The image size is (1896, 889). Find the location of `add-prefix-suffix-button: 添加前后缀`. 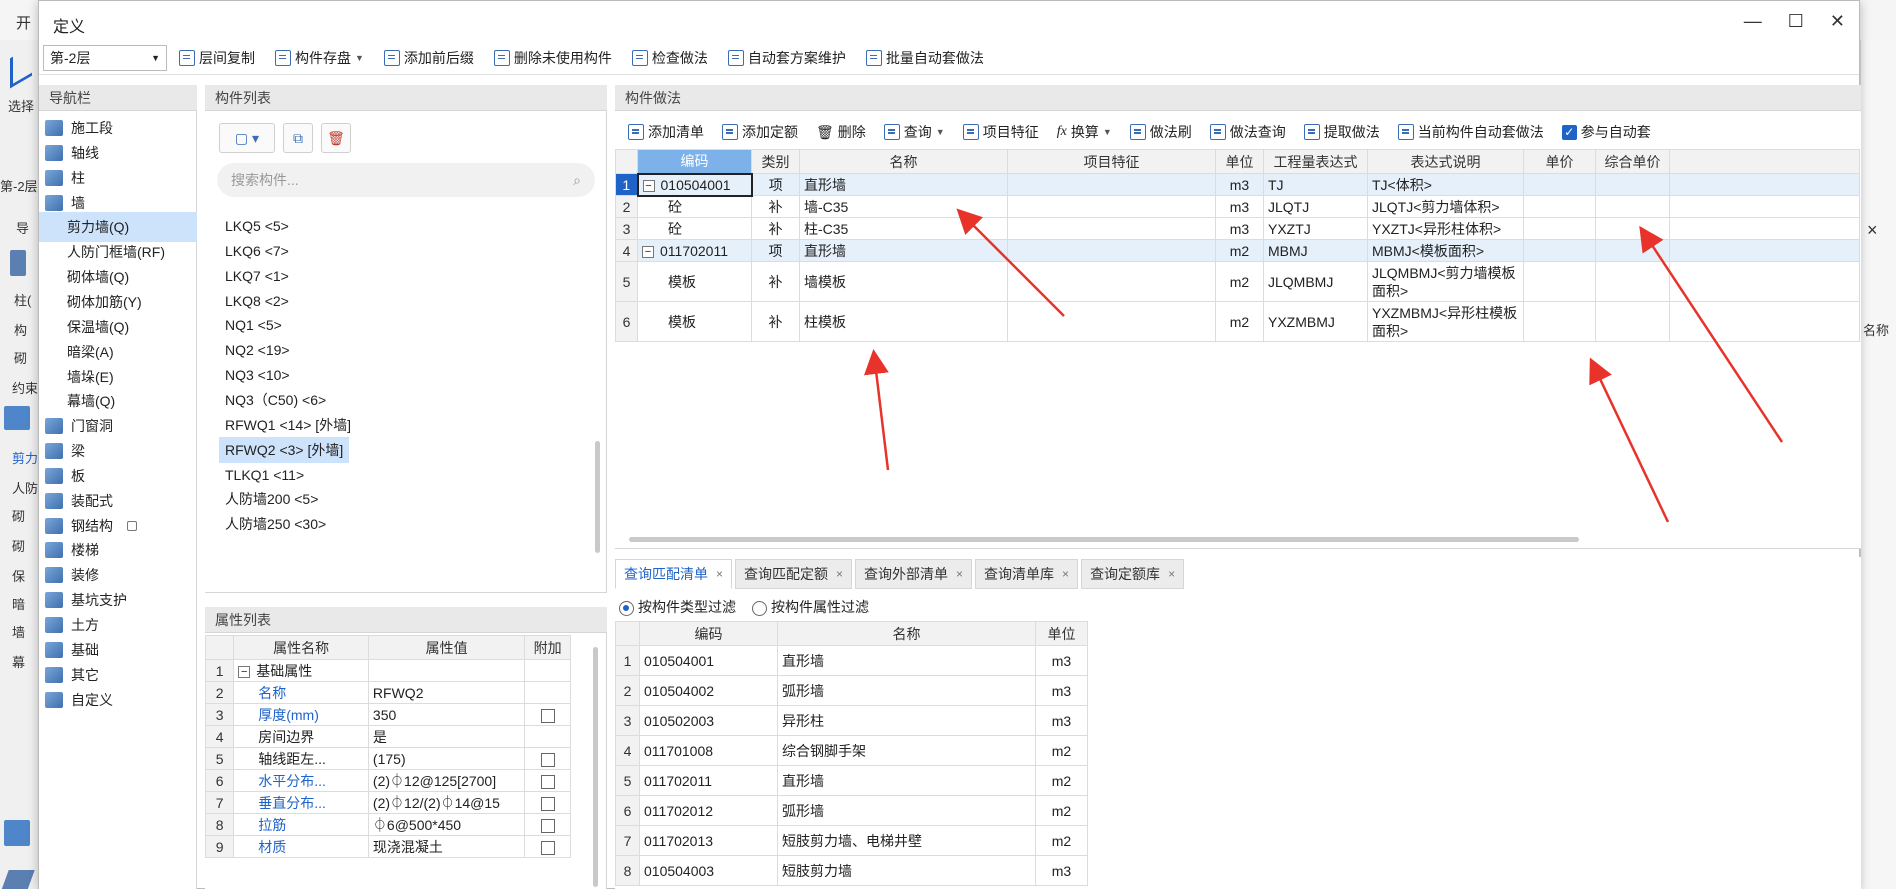

add-prefix-suffix-button: 添加前后缀 is located at coordinates (429, 58).